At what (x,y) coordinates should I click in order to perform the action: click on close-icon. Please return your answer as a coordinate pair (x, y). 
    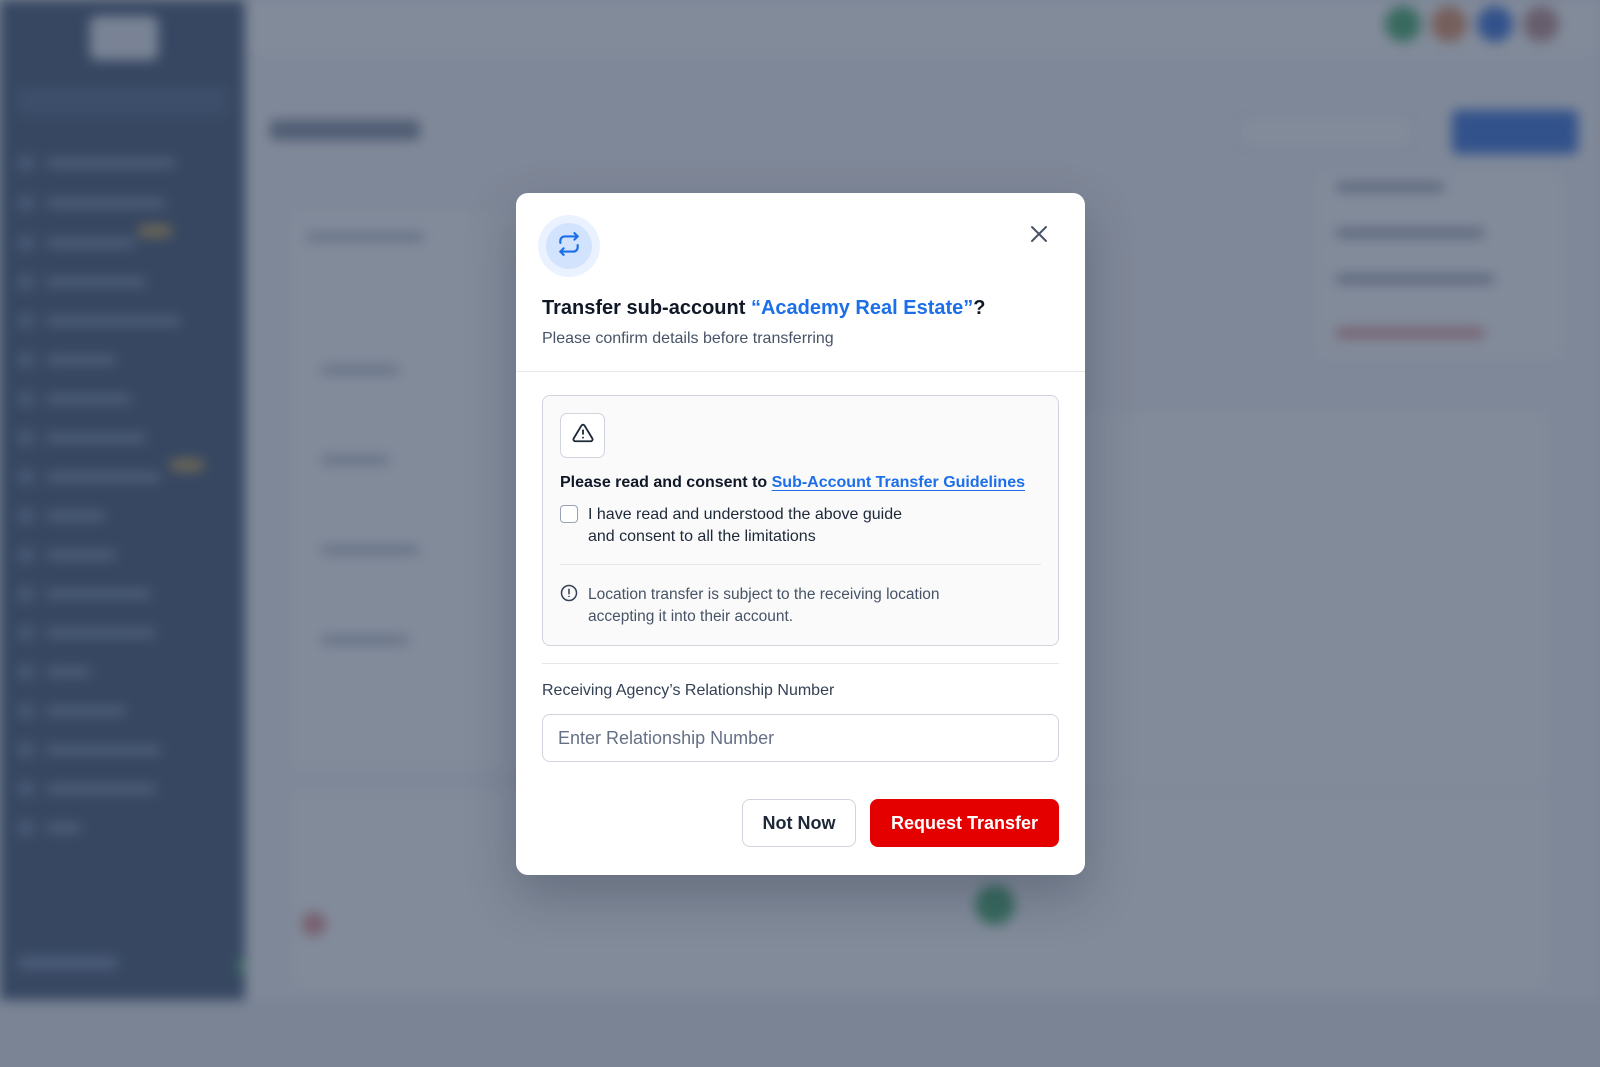
    Looking at the image, I should click on (1039, 236).